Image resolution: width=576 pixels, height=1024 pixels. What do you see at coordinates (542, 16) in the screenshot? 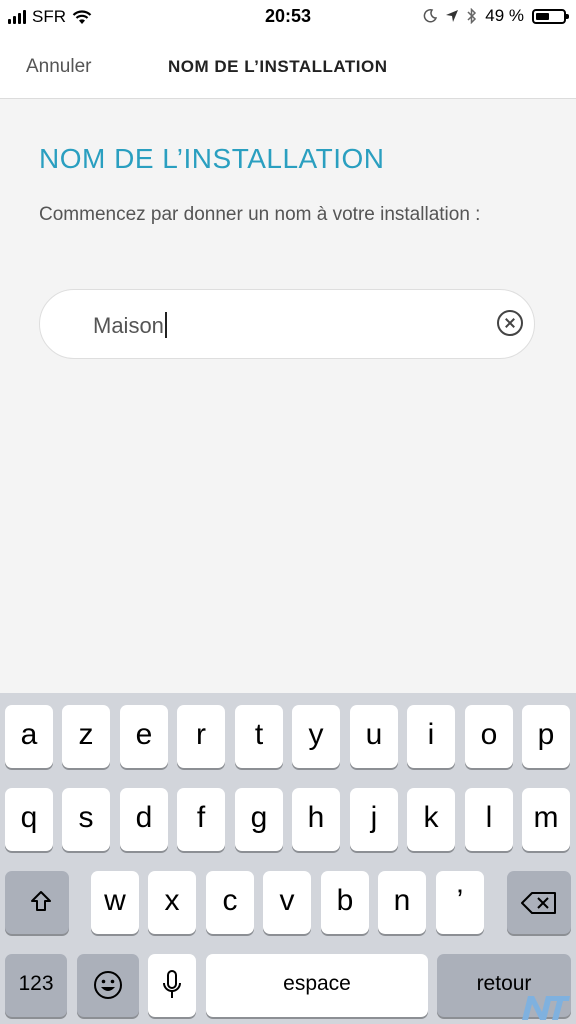
I see `battery-fill` at bounding box center [542, 16].